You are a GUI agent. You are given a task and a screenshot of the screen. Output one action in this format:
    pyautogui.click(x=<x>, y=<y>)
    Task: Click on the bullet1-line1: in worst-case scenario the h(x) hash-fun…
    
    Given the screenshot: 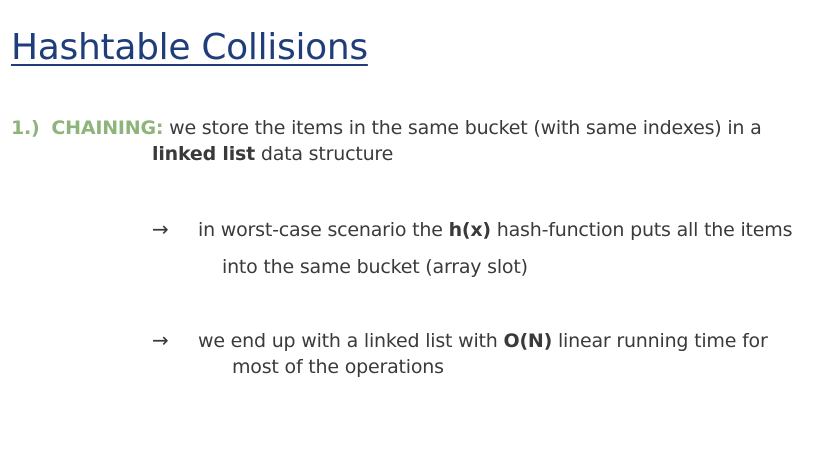 What is the action you would take?
    pyautogui.click(x=495, y=230)
    